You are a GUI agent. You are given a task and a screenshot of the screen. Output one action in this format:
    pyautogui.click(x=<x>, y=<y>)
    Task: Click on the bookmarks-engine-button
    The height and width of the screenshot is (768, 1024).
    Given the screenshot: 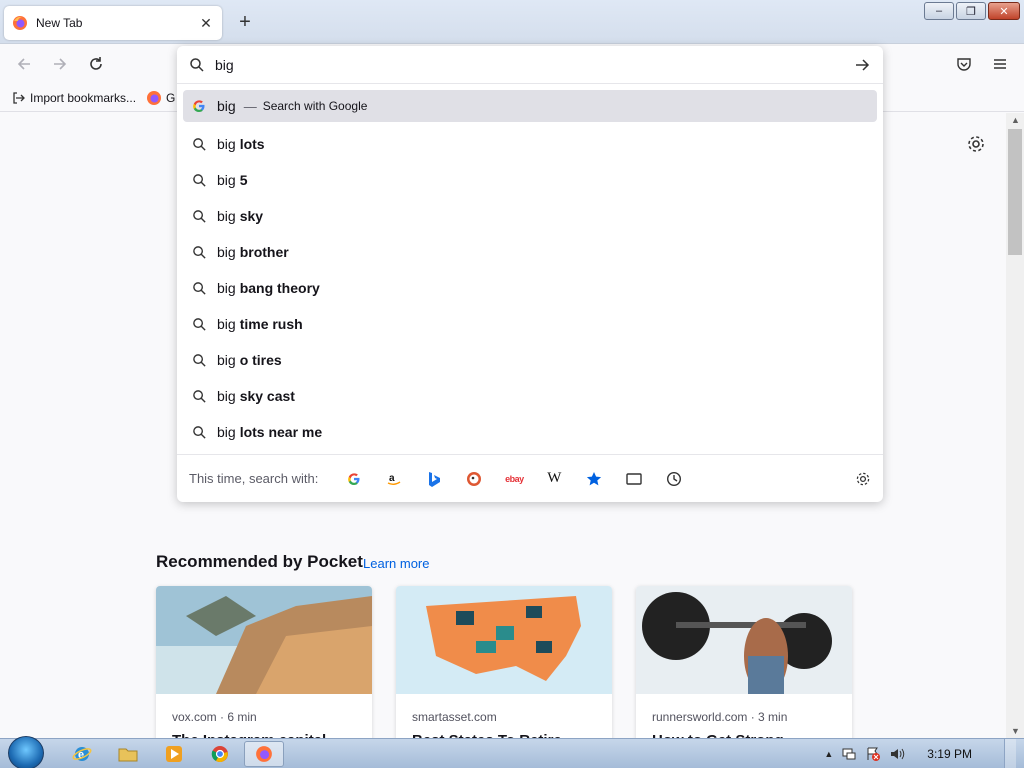 What is the action you would take?
    pyautogui.click(x=594, y=479)
    